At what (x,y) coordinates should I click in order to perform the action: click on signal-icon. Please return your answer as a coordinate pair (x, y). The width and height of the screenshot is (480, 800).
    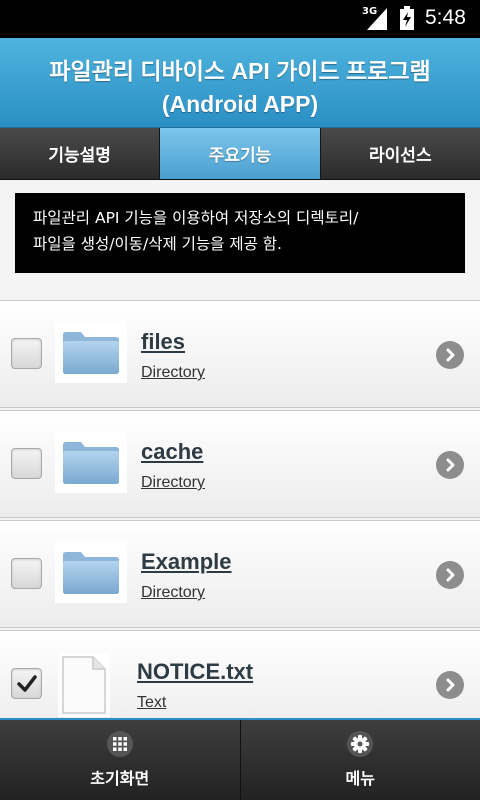
    Looking at the image, I should click on (377, 19).